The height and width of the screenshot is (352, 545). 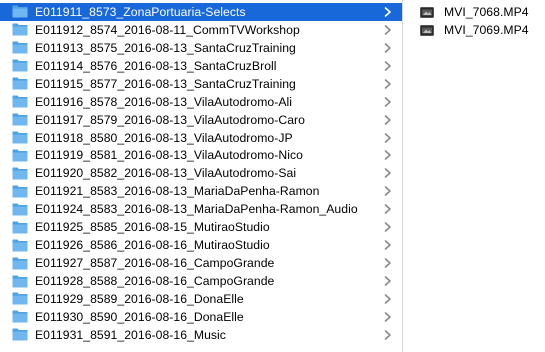 I want to click on file-name: MVI_7069.MP4, so click(x=486, y=30).